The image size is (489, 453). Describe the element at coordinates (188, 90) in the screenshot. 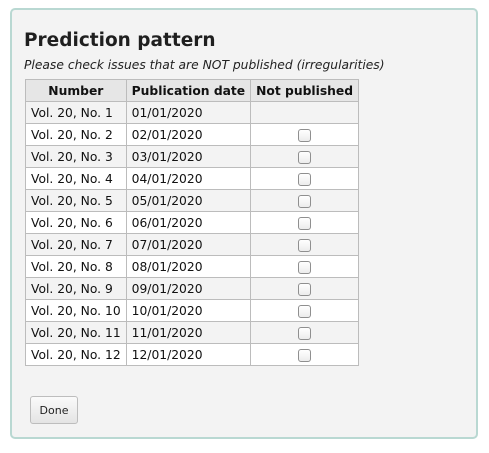

I see `column-header-publication-date: Publication date` at that location.